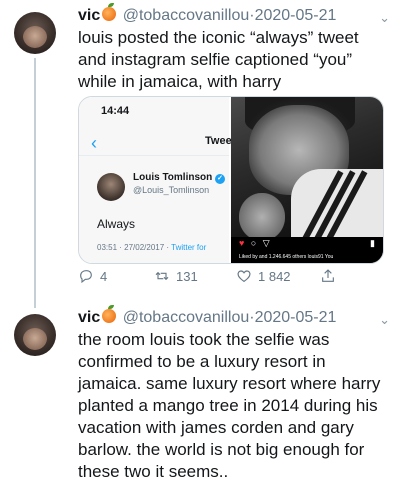 This screenshot has height=483, width=400. I want to click on reply-icon, so click(86, 277).